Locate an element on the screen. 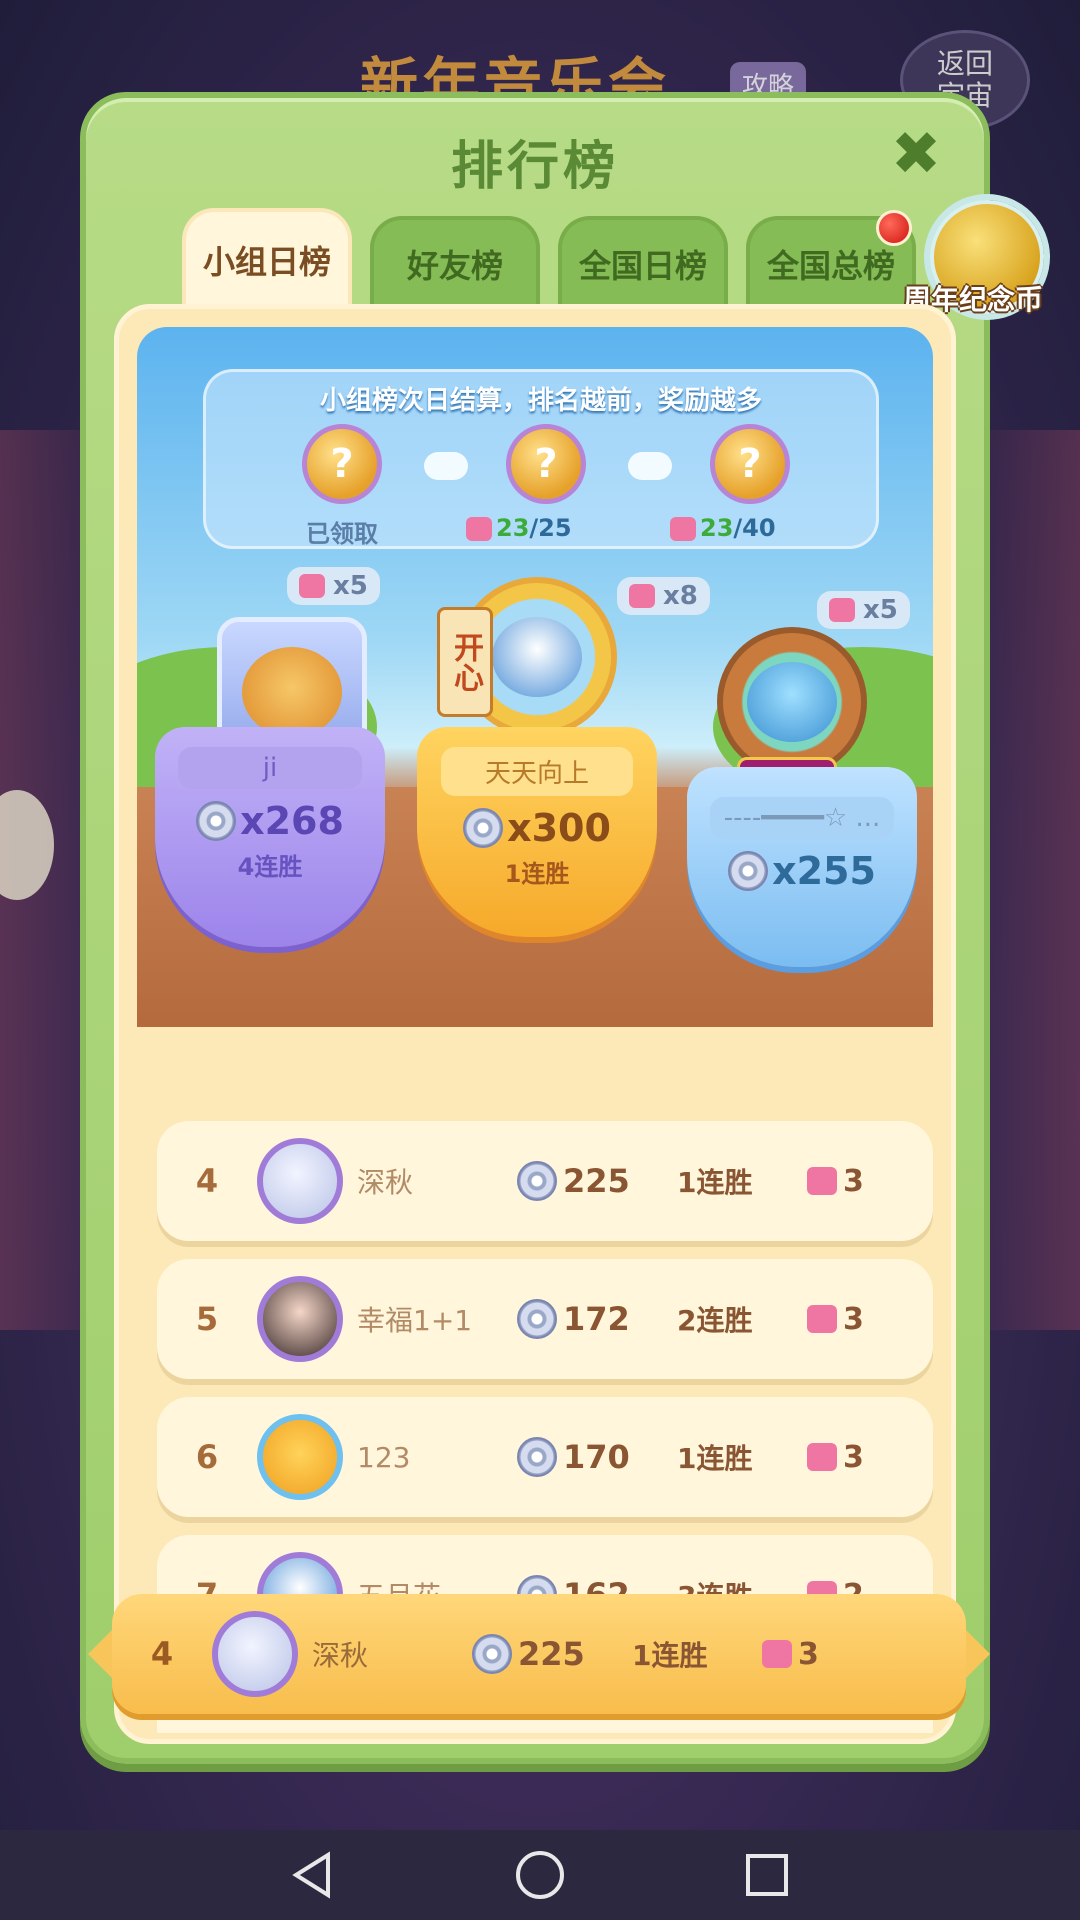  first-streak: 1连胜 is located at coordinates (537, 874).